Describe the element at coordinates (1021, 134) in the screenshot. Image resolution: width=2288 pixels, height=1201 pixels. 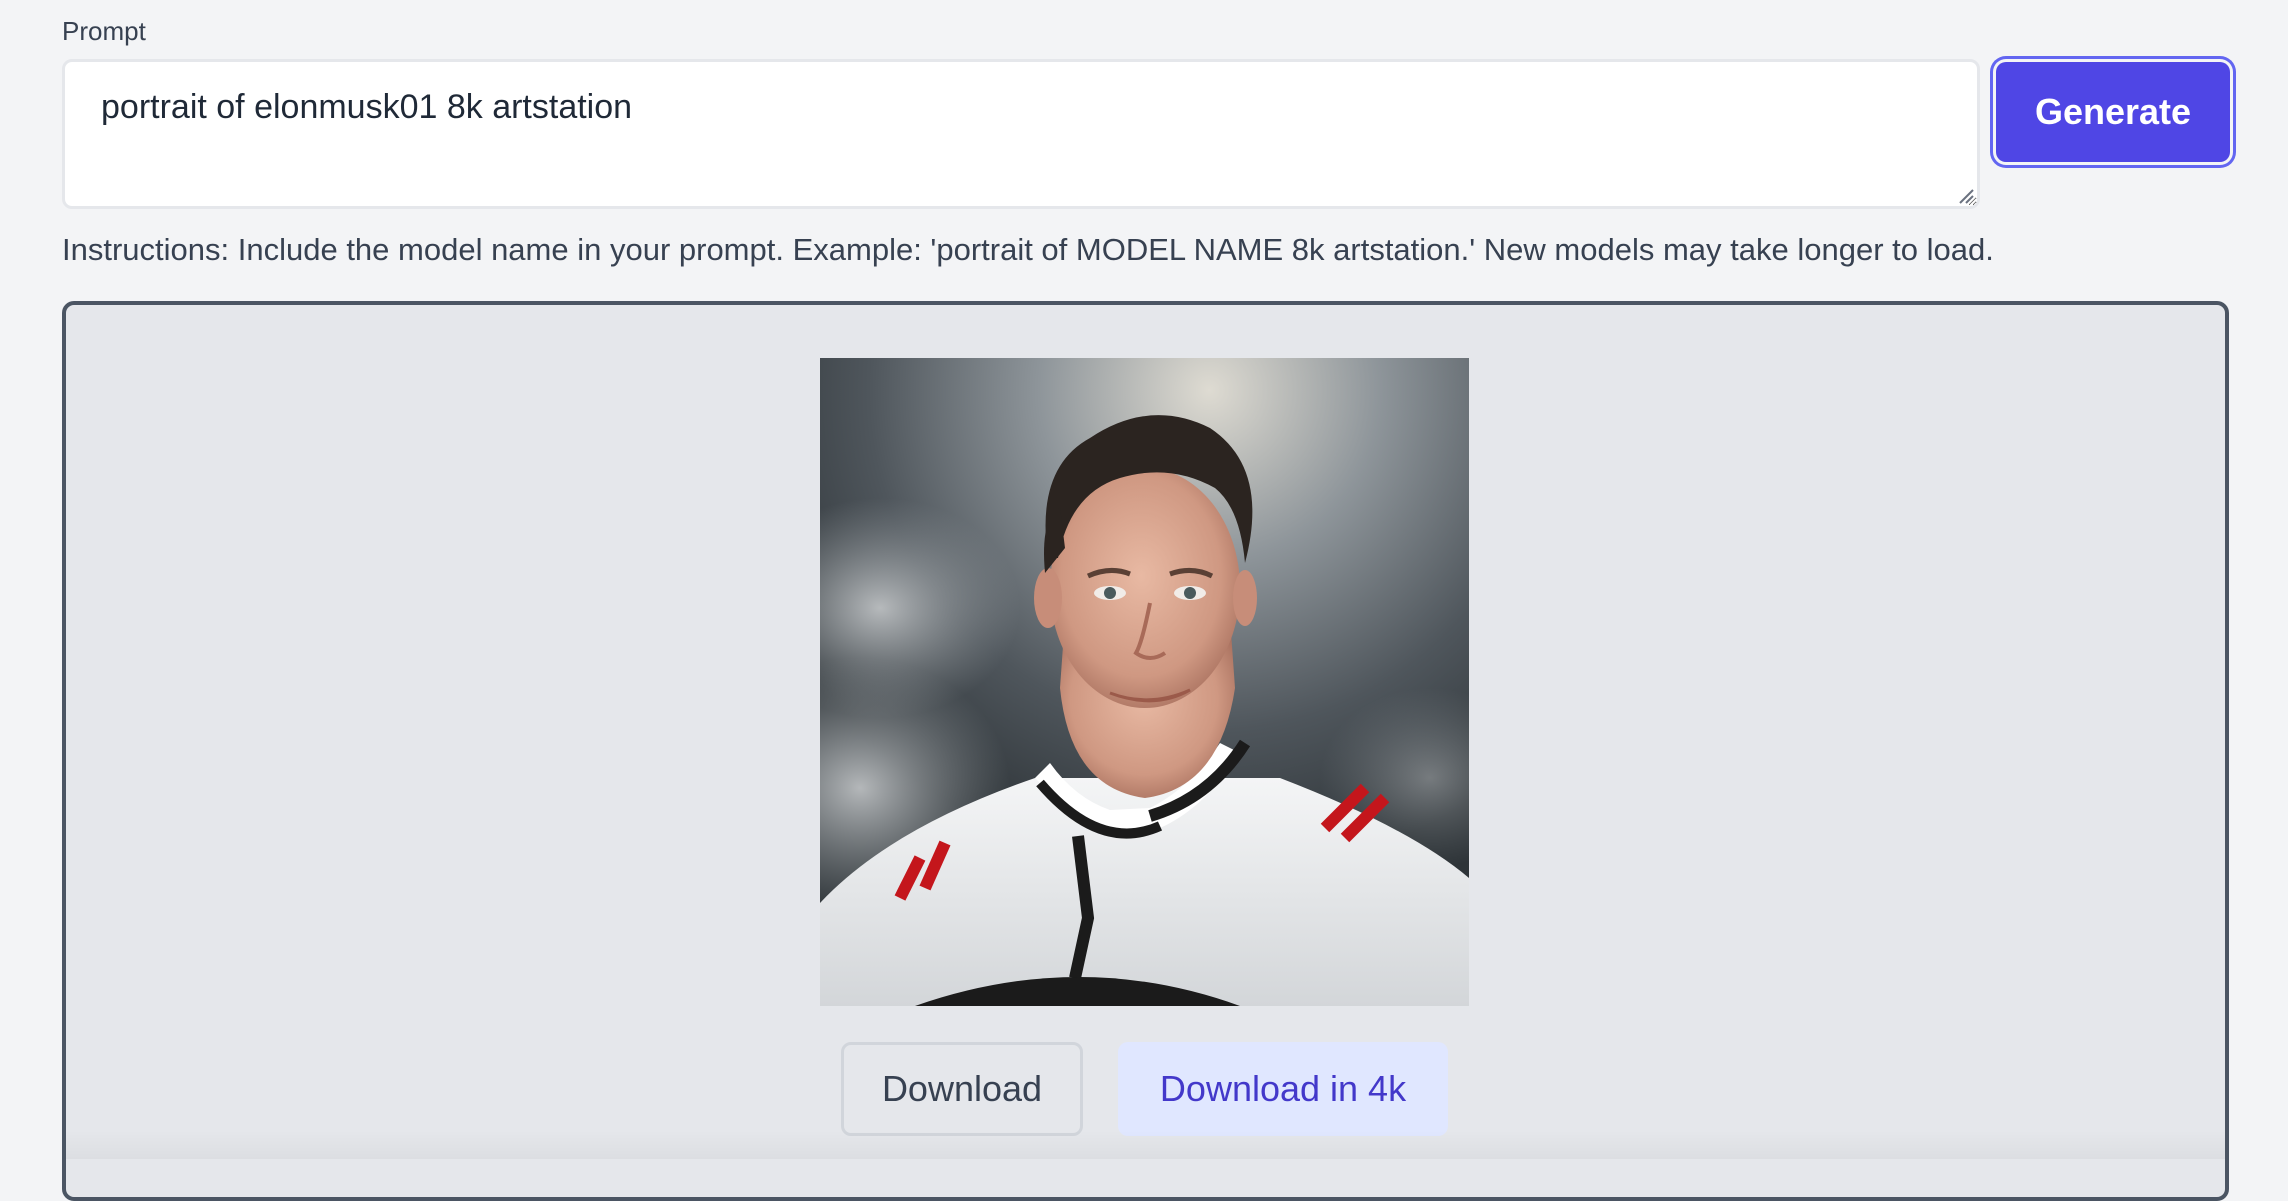
I see `prompt-input: portrait of elonmusk01 8k artstation` at that location.